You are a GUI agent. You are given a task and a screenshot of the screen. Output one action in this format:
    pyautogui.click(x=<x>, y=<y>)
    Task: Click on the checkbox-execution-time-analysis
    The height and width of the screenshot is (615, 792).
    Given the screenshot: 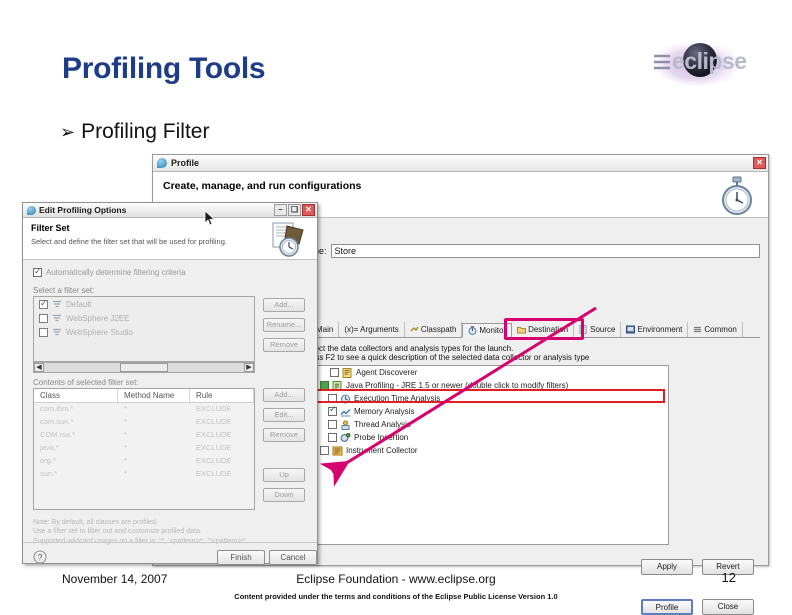 What is the action you would take?
    pyautogui.click(x=332, y=398)
    